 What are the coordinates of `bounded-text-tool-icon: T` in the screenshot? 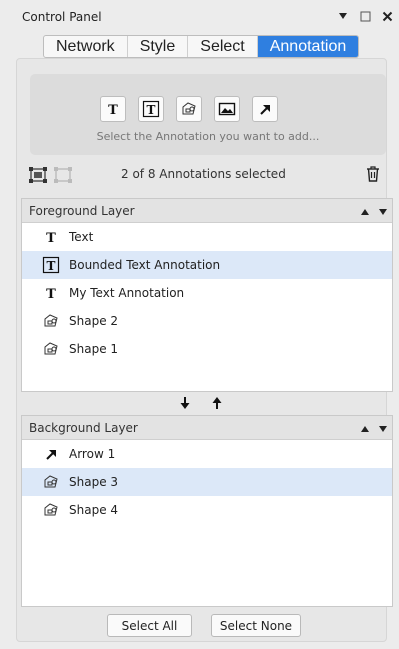 It's located at (151, 109).